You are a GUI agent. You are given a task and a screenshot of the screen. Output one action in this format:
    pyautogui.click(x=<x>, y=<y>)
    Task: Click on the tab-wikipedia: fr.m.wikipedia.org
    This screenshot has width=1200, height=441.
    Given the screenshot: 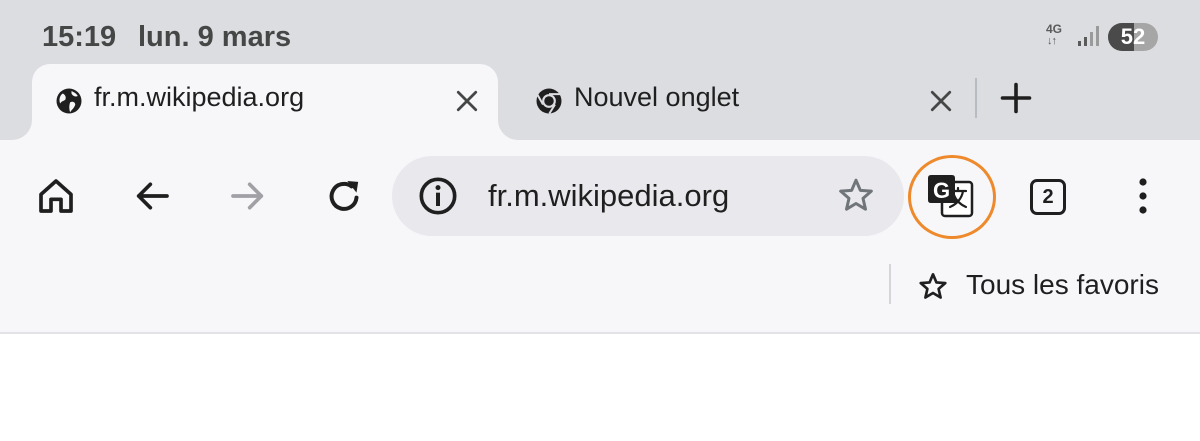 What is the action you would take?
    pyautogui.click(x=265, y=102)
    